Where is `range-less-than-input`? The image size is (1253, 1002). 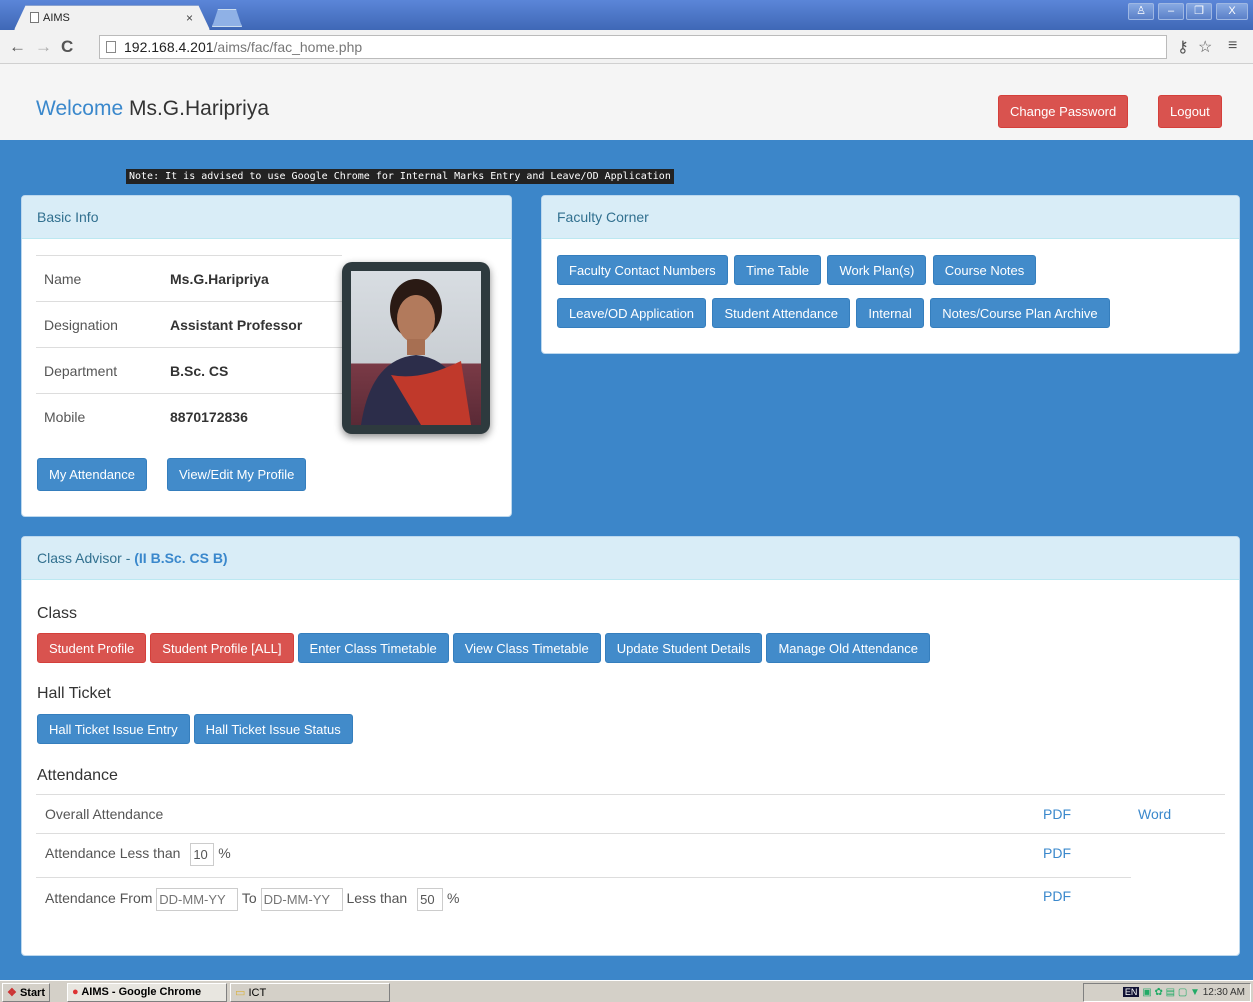
range-less-than-input is located at coordinates (430, 899).